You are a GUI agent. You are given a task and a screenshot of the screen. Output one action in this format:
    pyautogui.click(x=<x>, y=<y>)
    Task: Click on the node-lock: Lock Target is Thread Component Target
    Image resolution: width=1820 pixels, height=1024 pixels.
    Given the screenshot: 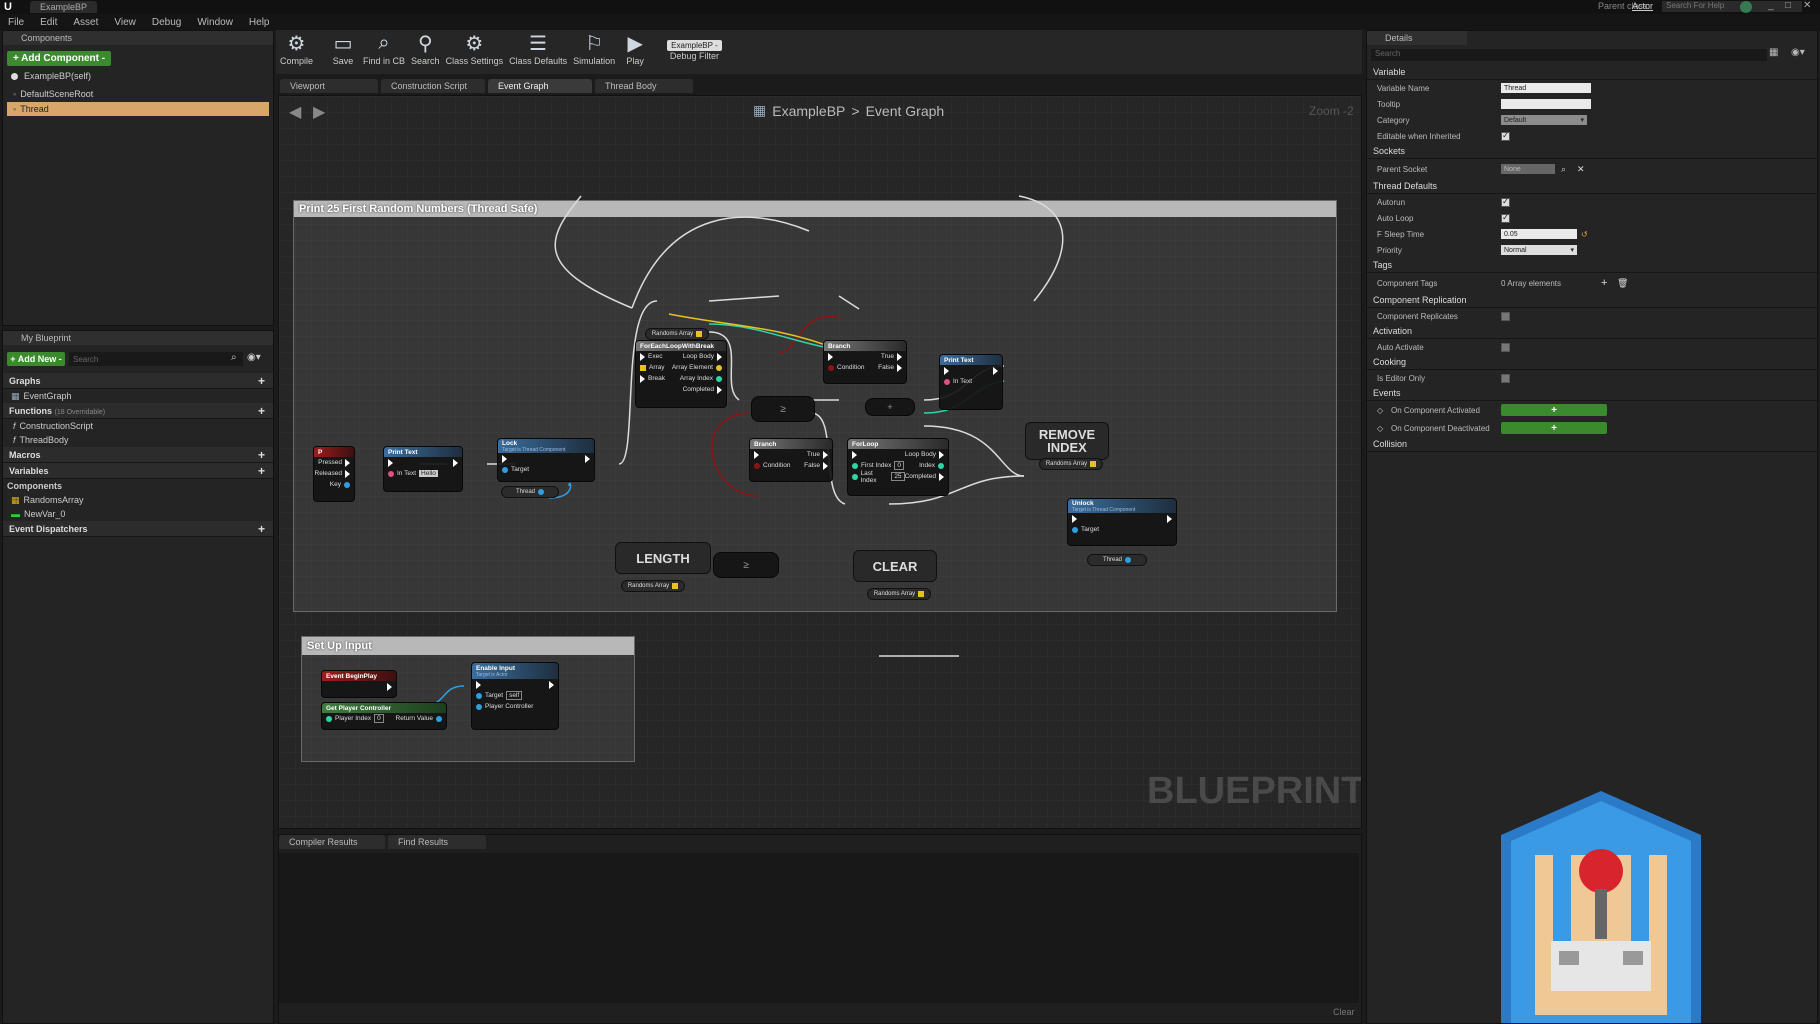 What is the action you would take?
    pyautogui.click(x=546, y=460)
    